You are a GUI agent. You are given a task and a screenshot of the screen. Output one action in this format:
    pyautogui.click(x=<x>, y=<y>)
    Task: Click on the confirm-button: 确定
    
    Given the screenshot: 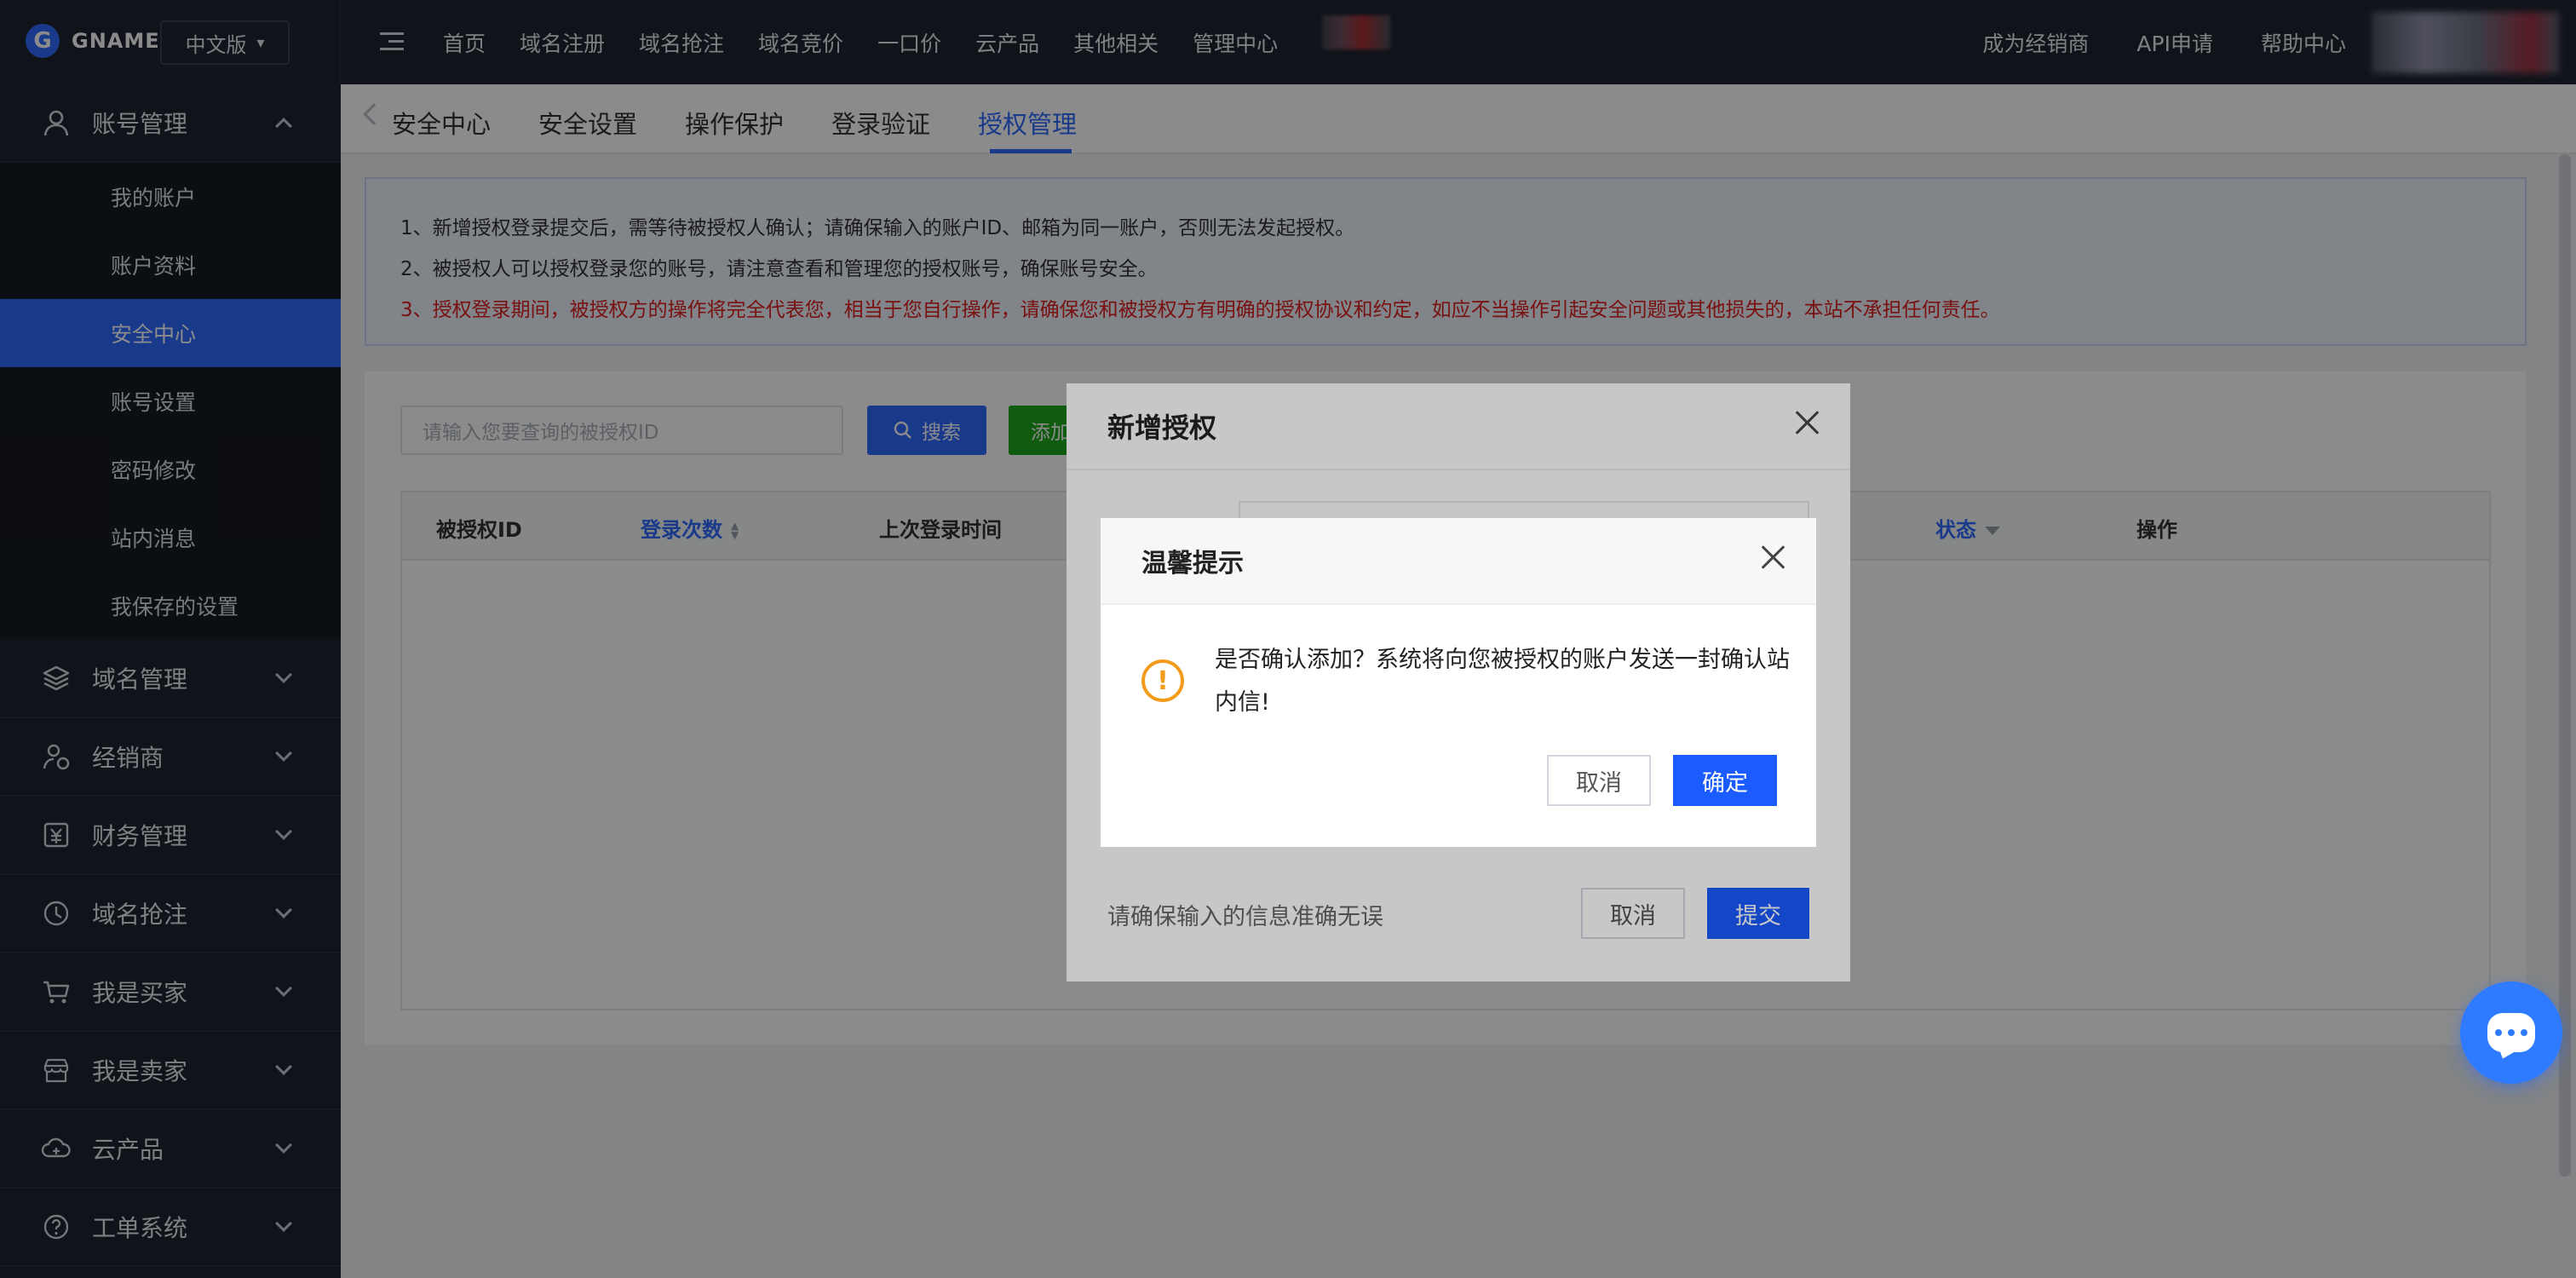 What is the action you would take?
    pyautogui.click(x=1725, y=780)
    